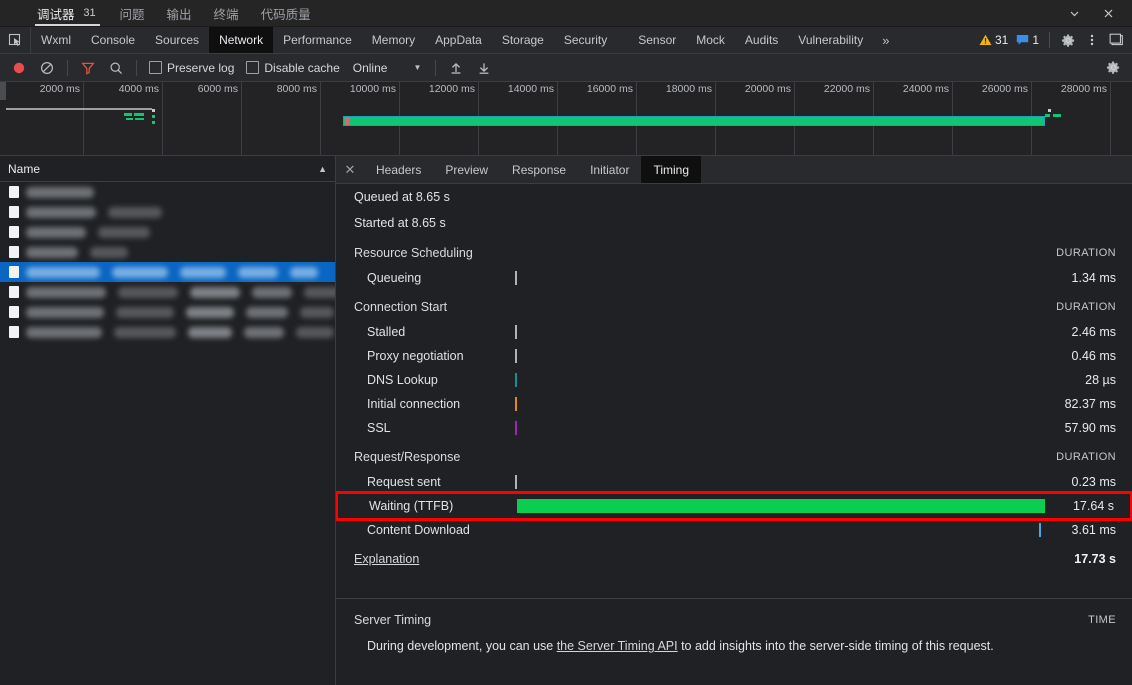 Image resolution: width=1132 pixels, height=685 pixels. What do you see at coordinates (734, 356) in the screenshot?
I see `timing-row: Proxy negotiation 0.46 ms` at bounding box center [734, 356].